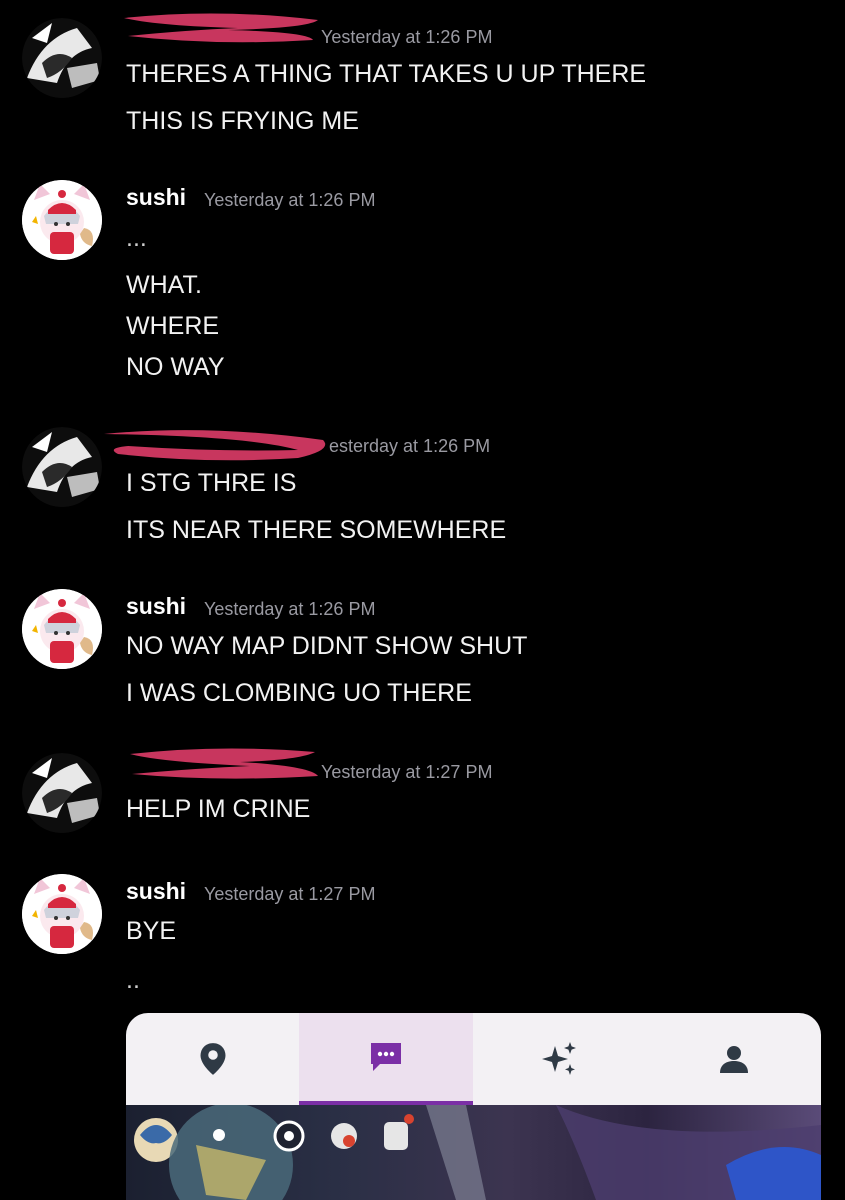 This screenshot has width=845, height=1200. What do you see at coordinates (173, 326) in the screenshot?
I see `message-line: WHERE` at bounding box center [173, 326].